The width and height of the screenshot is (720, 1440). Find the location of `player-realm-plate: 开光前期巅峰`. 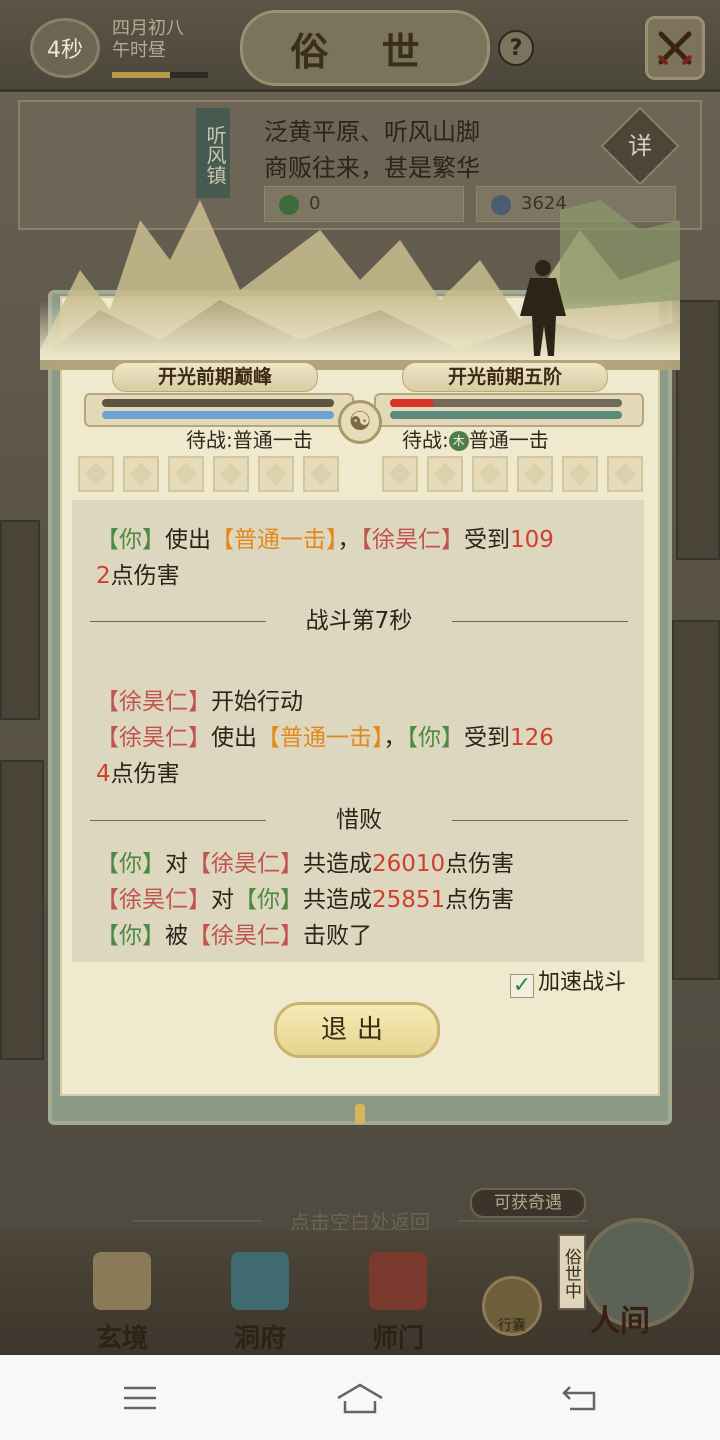

player-realm-plate: 开光前期巅峰 is located at coordinates (215, 377).